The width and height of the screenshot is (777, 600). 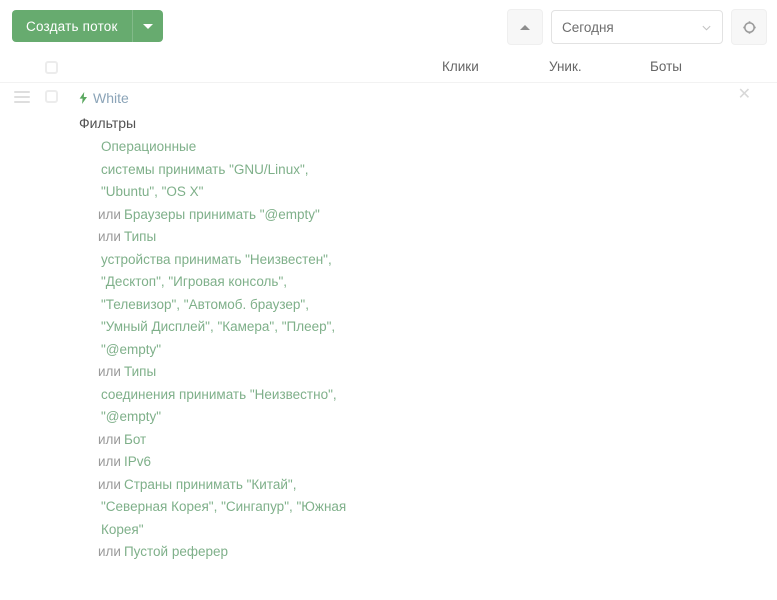 I want to click on filter-line: устройства принимать "Неизвестен",, so click(x=248, y=260).